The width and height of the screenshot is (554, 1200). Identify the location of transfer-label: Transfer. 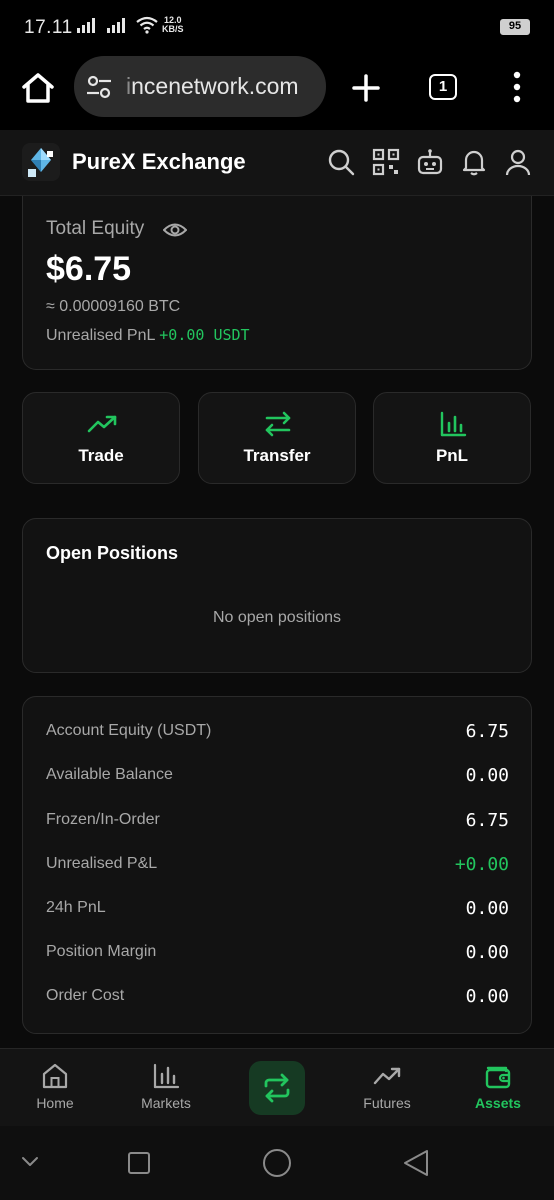
(277, 455).